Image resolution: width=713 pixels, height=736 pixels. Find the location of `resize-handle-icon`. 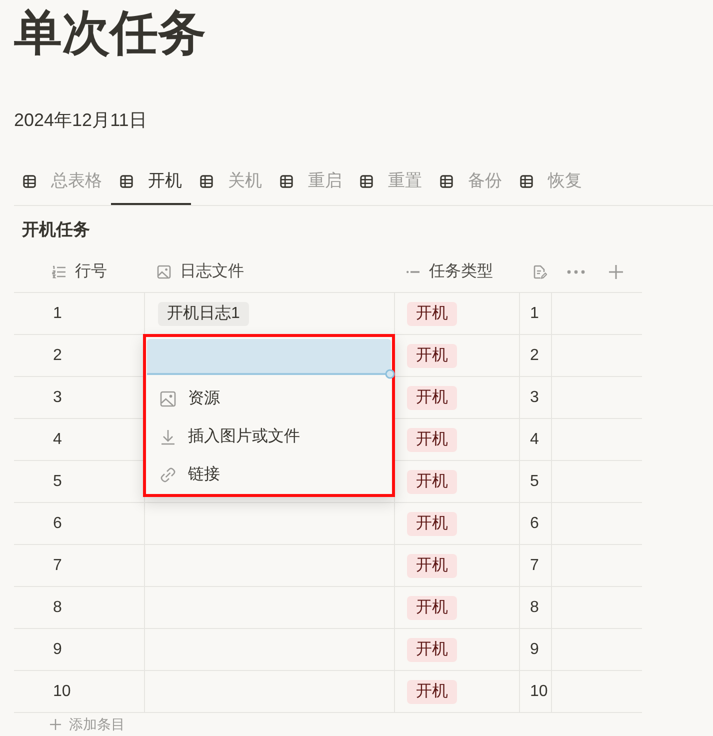

resize-handle-icon is located at coordinates (390, 374).